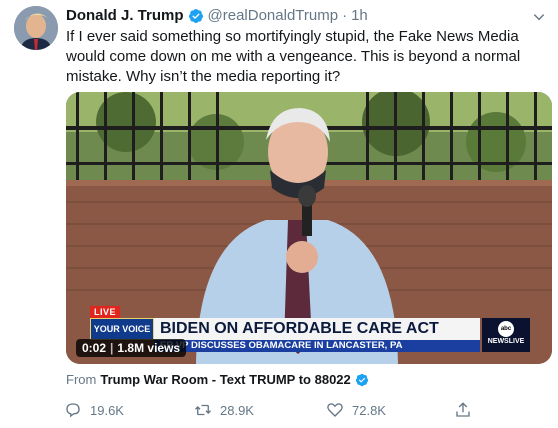 This screenshot has width=558, height=428. What do you see at coordinates (73, 410) in the screenshot?
I see `reply-icon` at bounding box center [73, 410].